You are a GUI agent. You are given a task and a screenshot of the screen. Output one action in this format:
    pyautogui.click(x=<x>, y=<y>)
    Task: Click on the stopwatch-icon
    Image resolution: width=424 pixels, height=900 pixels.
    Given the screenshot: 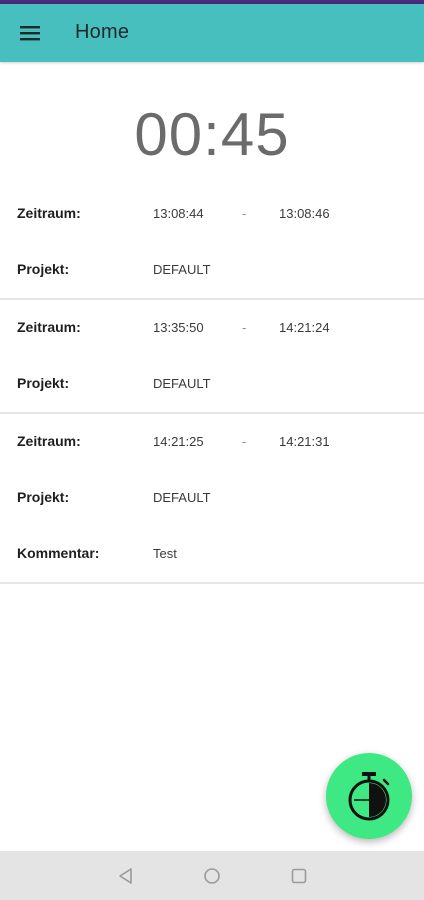 What is the action you would take?
    pyautogui.click(x=369, y=796)
    